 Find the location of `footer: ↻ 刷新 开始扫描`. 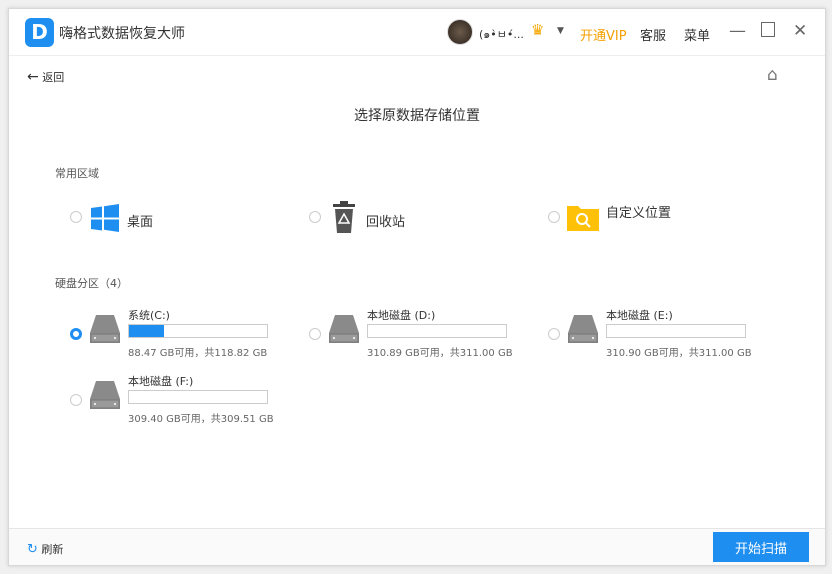

footer: ↻ 刷新 开始扫描 is located at coordinates (417, 546).